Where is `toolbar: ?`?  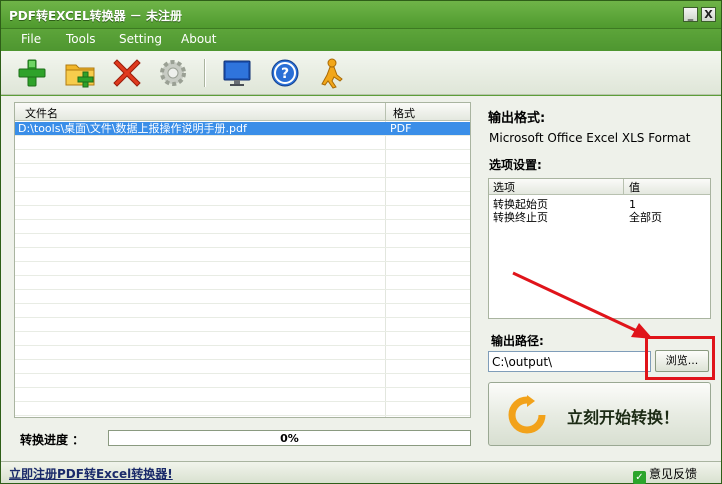 toolbar: ? is located at coordinates (361, 73).